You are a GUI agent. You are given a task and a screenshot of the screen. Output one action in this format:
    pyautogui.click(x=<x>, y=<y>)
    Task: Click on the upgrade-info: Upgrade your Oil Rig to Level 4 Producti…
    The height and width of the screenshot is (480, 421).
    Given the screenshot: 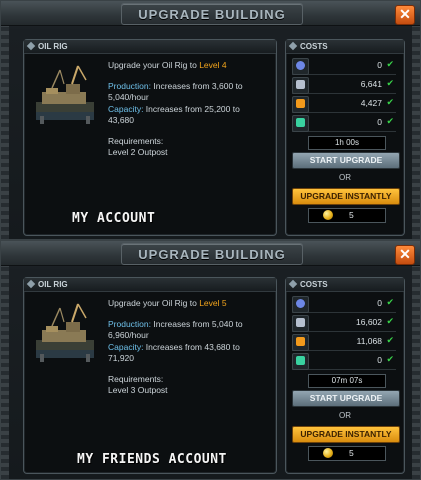 What is the action you would take?
    pyautogui.click(x=188, y=114)
    